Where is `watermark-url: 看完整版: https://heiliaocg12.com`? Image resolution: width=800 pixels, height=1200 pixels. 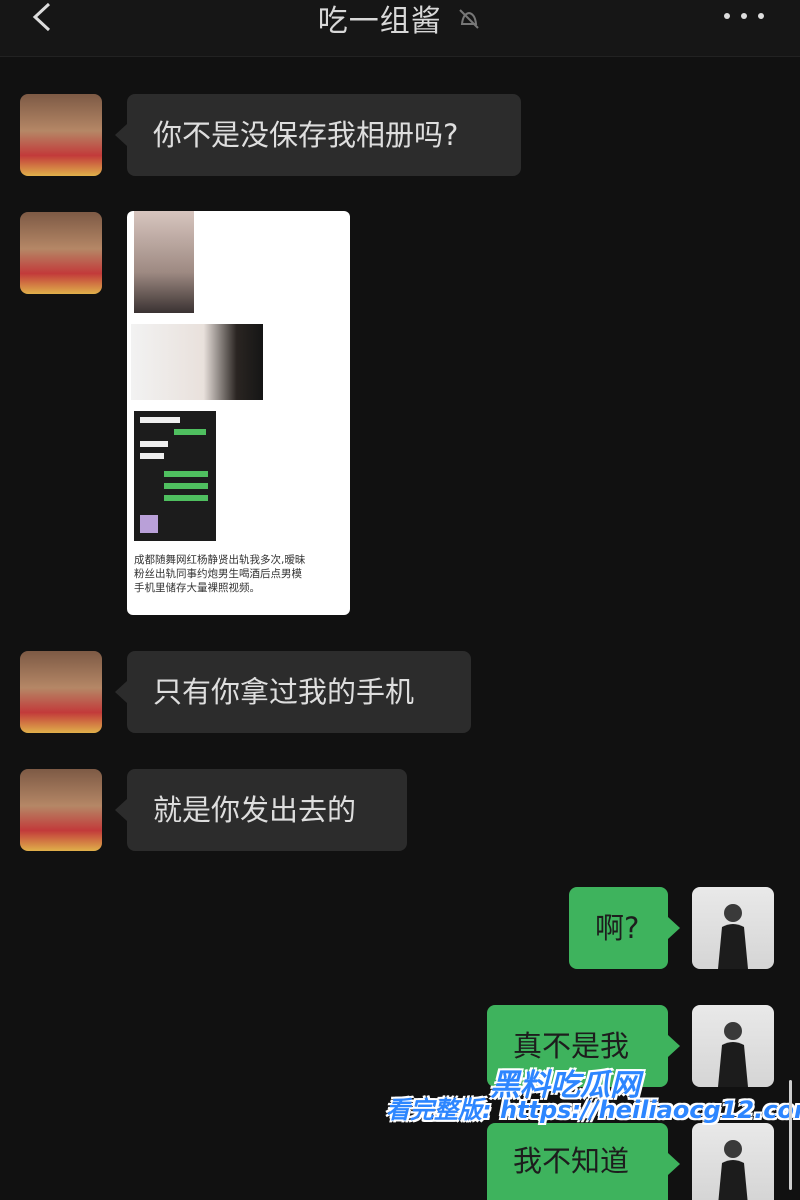
watermark-url: 看完整版: https://heiliaocg12.com is located at coordinates (593, 1110).